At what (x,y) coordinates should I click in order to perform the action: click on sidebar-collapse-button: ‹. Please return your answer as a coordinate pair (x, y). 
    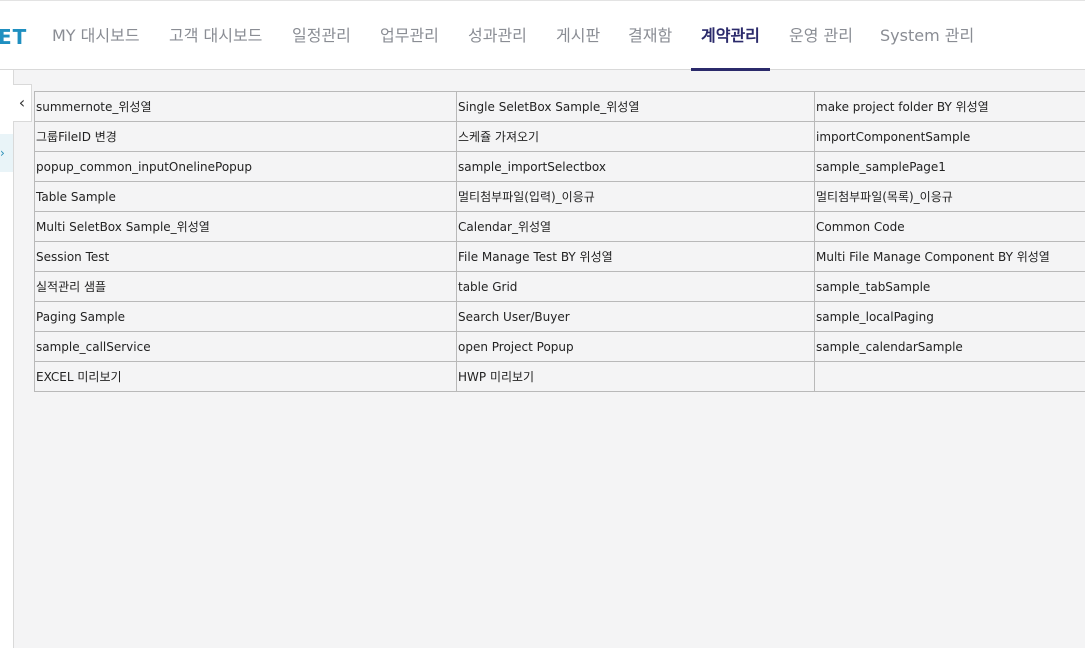
    Looking at the image, I should click on (22, 103).